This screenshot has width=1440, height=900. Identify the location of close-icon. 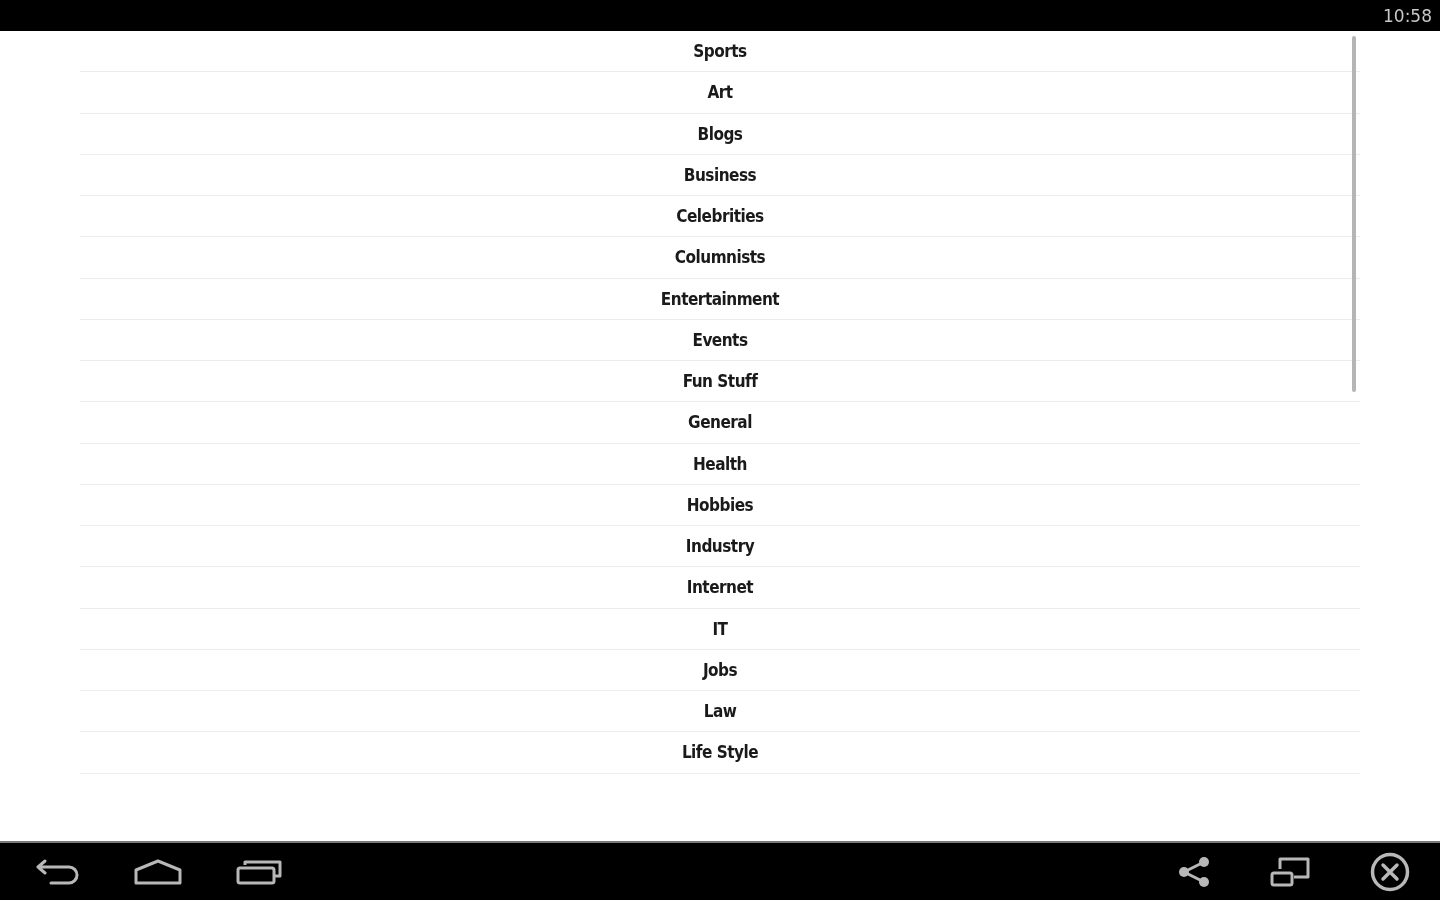
(1390, 871).